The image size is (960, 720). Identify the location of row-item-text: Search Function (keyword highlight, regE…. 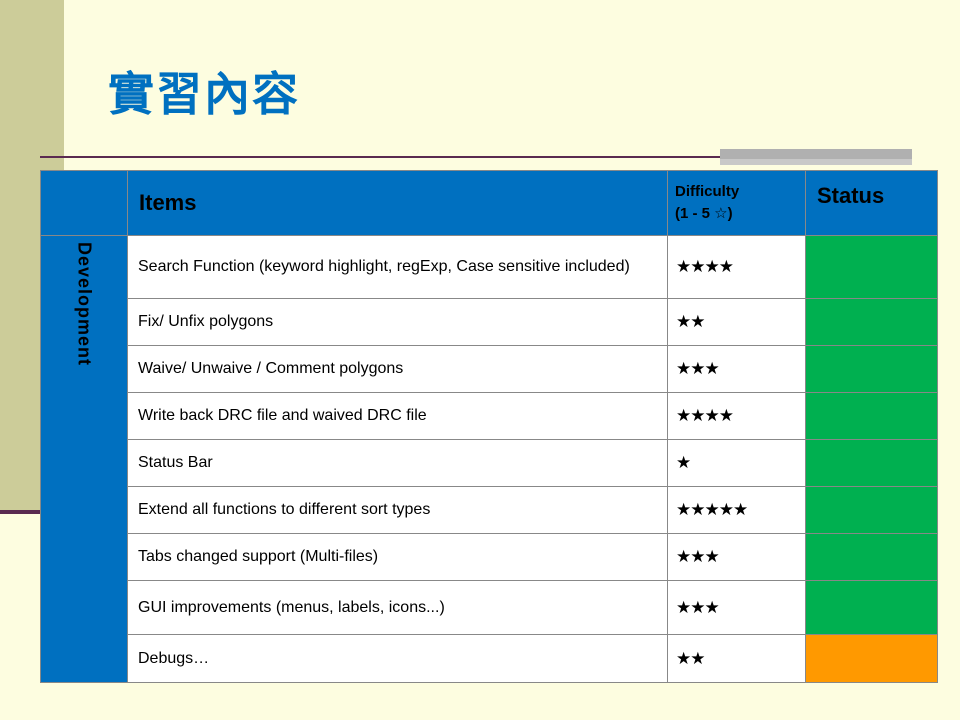
(397, 267).